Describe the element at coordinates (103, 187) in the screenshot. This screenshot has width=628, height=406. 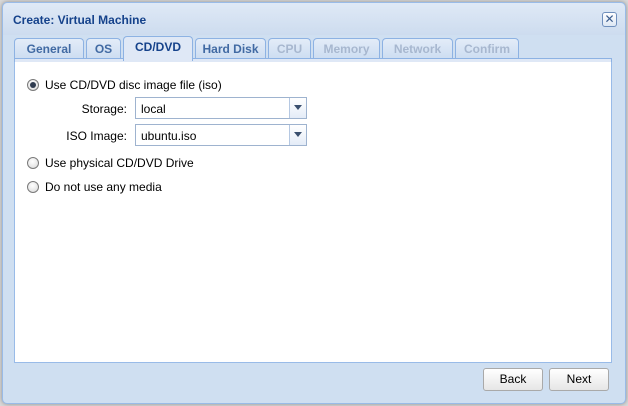
I see `radio-no-media-label: Do not use any media` at that location.